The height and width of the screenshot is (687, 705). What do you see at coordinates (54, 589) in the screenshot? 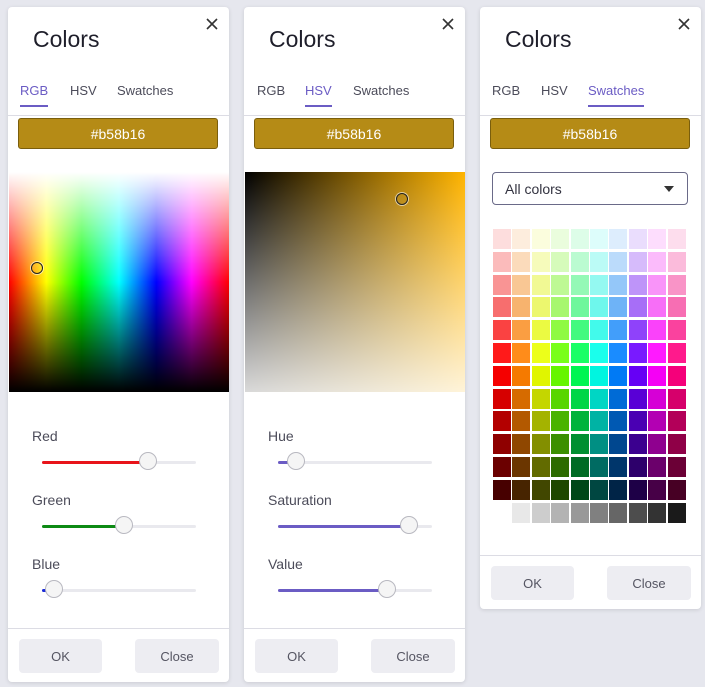
I see `blue-slider-thumb` at bounding box center [54, 589].